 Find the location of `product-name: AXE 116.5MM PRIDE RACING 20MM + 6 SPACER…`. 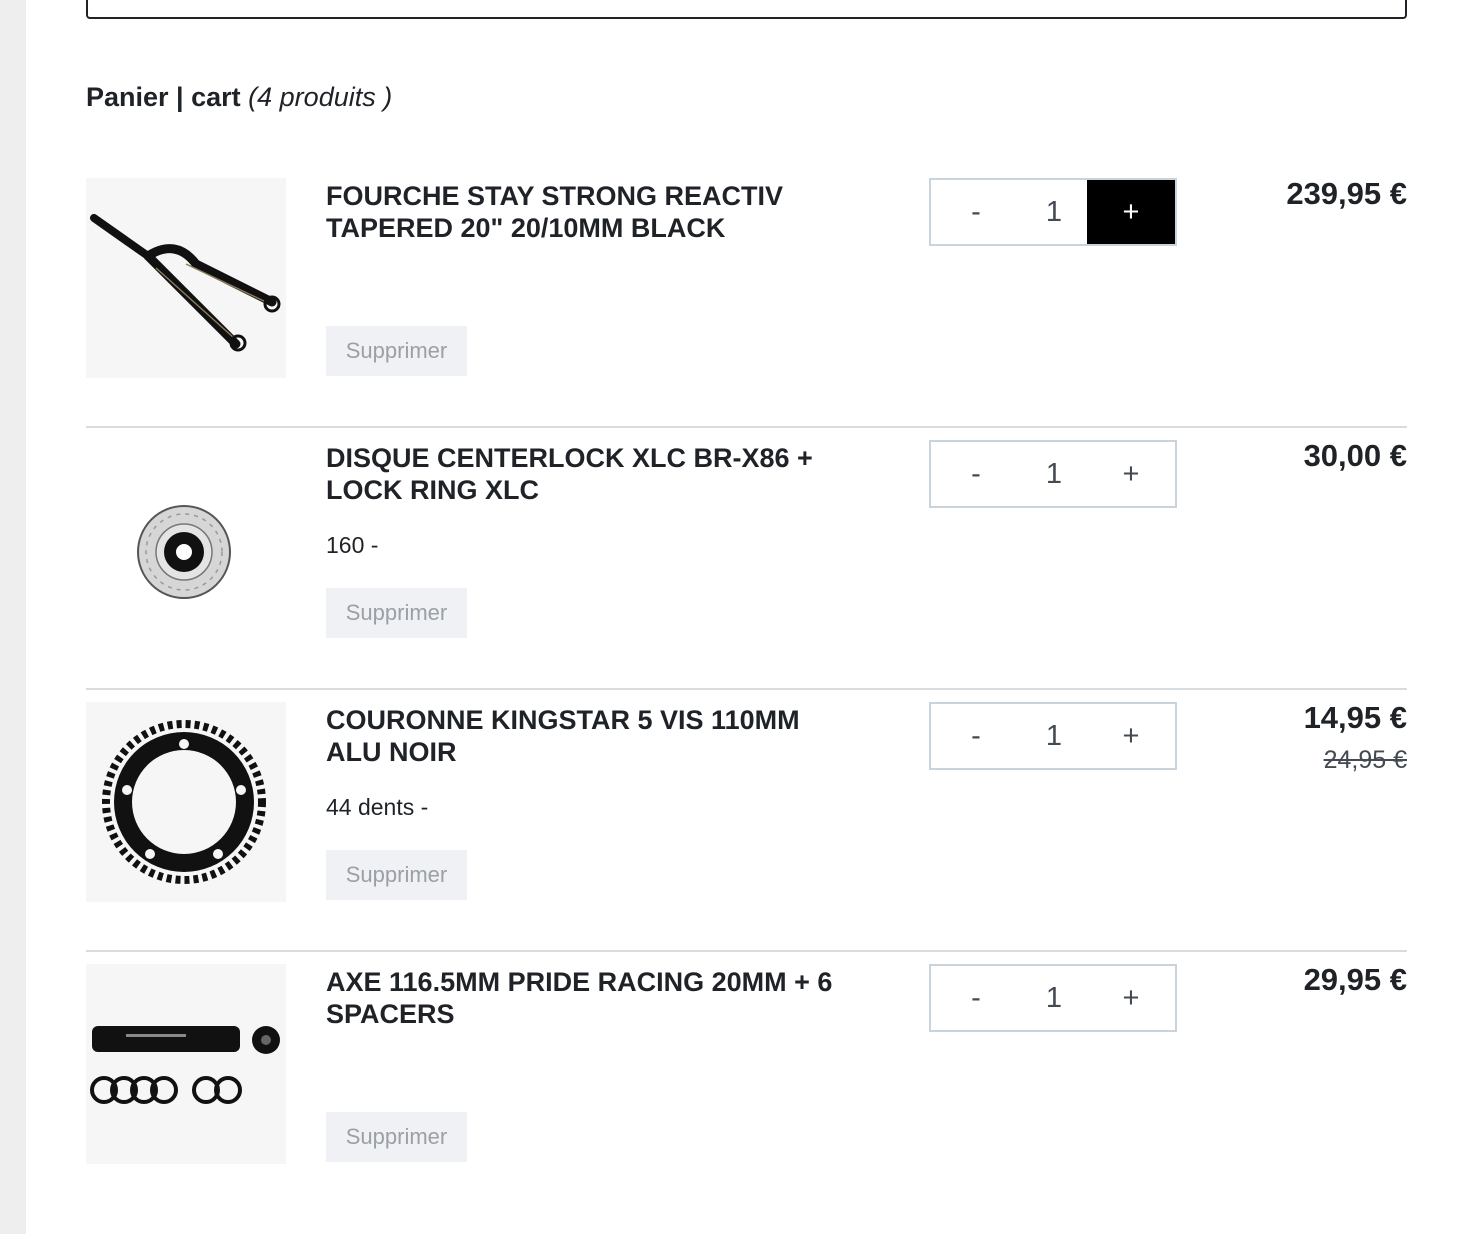

product-name: AXE 116.5MM PRIDE RACING 20MM + 6 SPACER… is located at coordinates (586, 998).